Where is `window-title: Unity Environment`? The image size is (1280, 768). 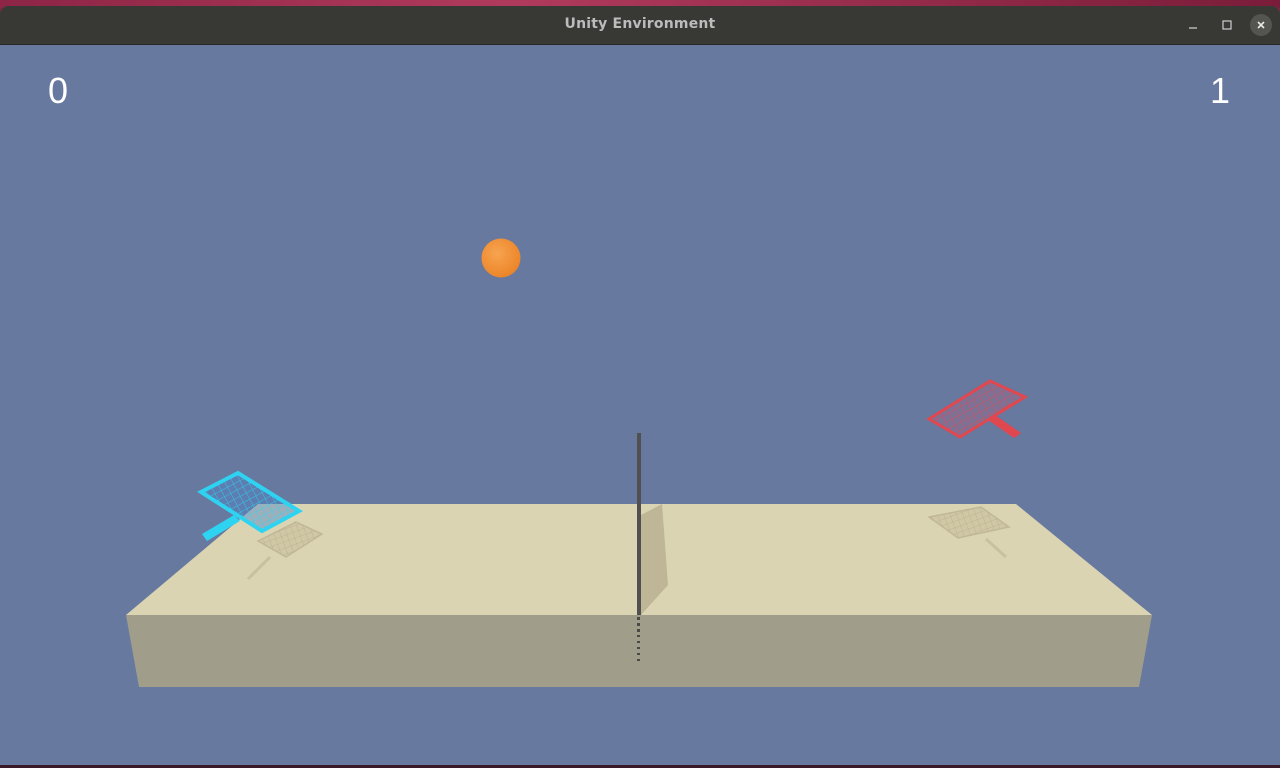
window-title: Unity Environment is located at coordinates (640, 24).